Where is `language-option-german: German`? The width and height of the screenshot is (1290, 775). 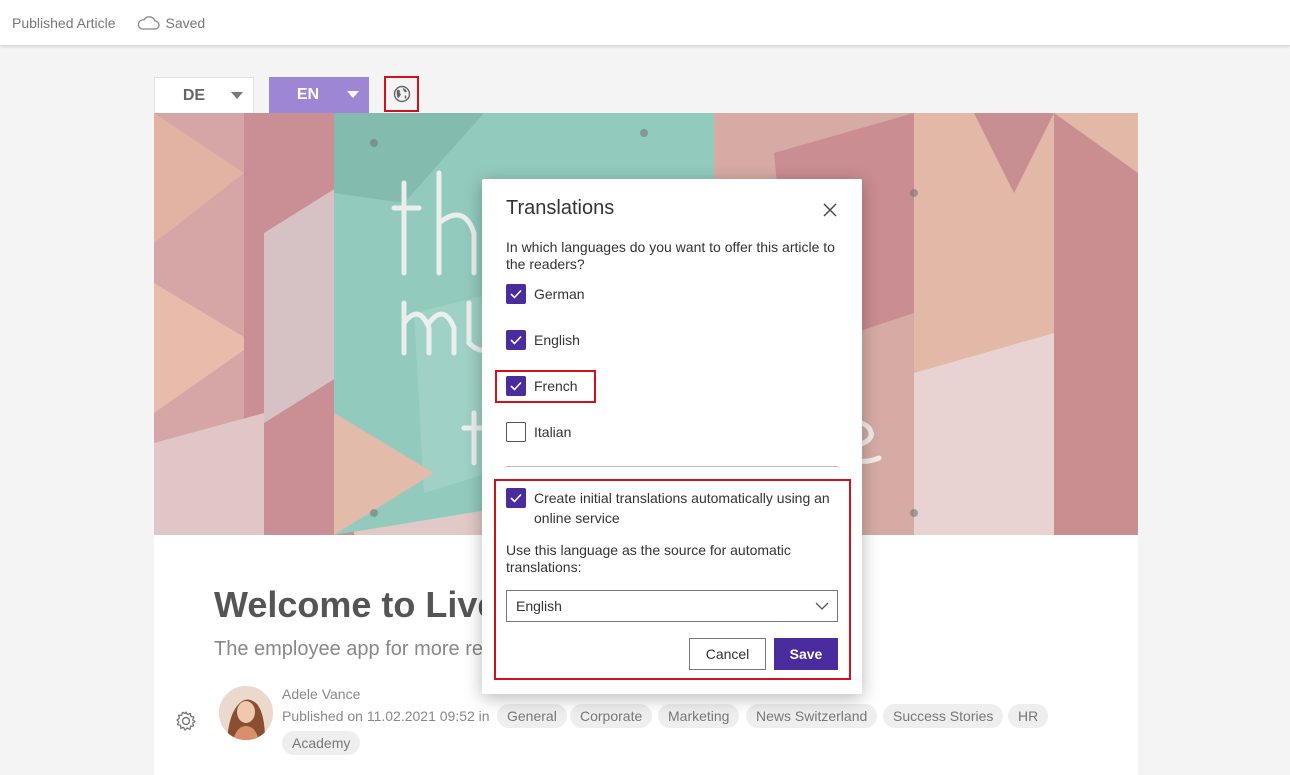
language-option-german: German is located at coordinates (545, 294).